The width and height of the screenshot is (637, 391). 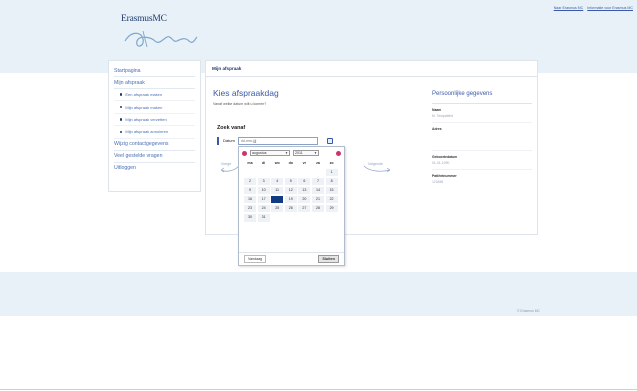 I want to click on top-link-erasmus: Naar Erasmus MC, so click(x=569, y=8).